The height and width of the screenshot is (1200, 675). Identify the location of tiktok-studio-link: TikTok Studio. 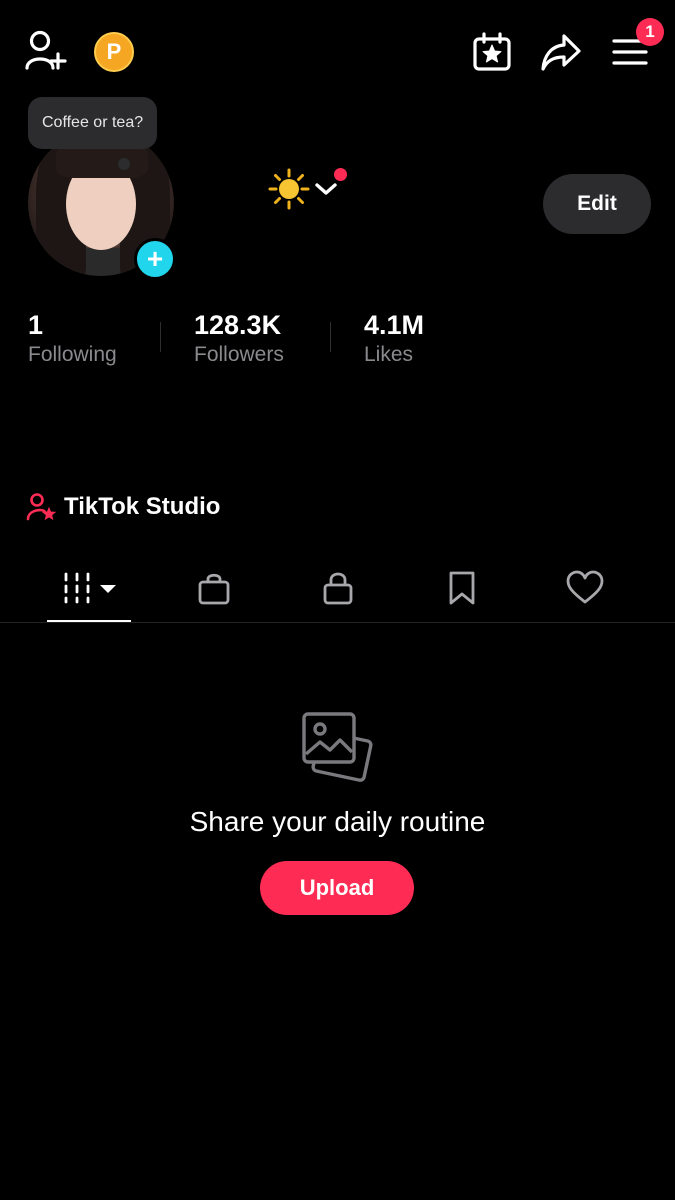
(123, 507).